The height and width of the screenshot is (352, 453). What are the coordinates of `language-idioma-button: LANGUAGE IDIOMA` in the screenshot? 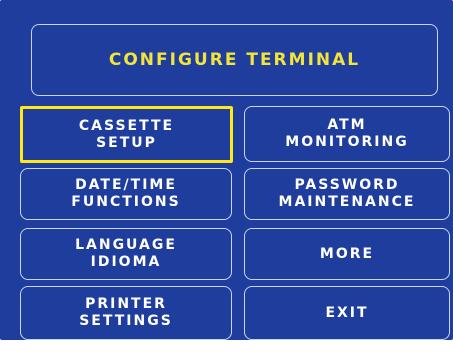 It's located at (126, 254).